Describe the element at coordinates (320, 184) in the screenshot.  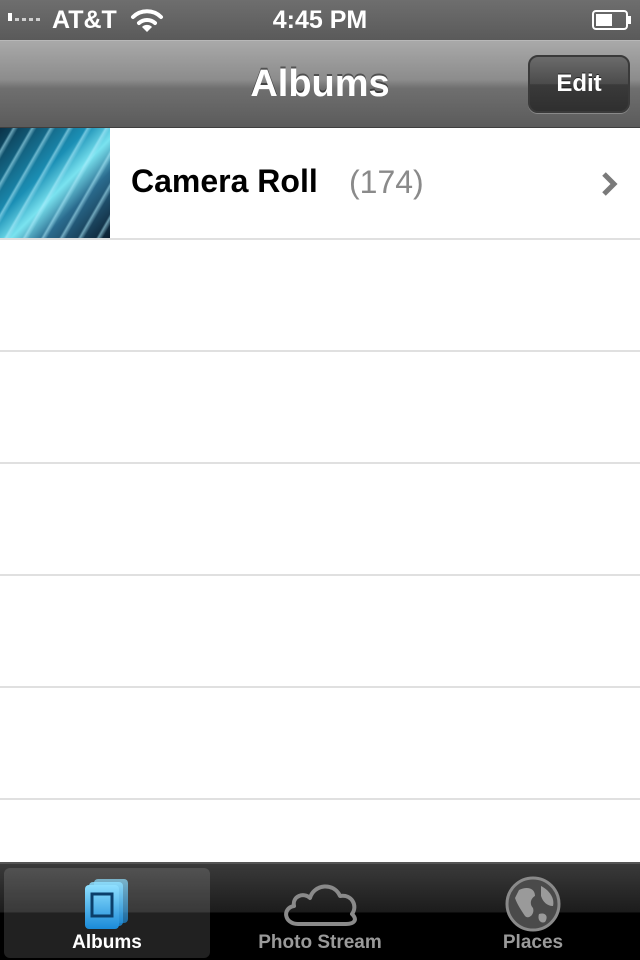
I see `album-row-camera-roll: Camera Roll (174)` at that location.